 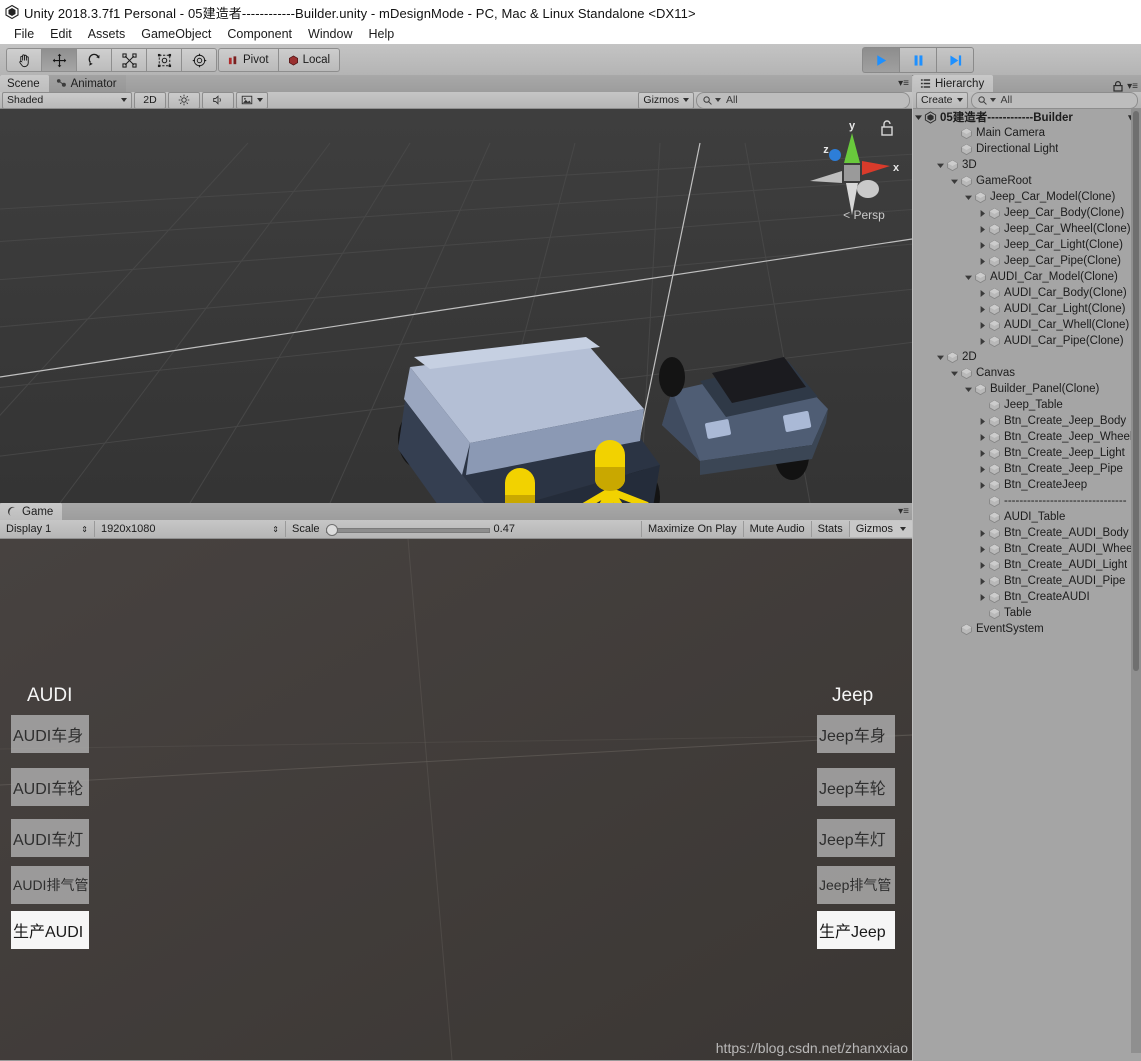 What do you see at coordinates (1027, 117) in the screenshot?
I see `hierarchy-scene-root: 05建造者------------Builder ▾≡` at bounding box center [1027, 117].